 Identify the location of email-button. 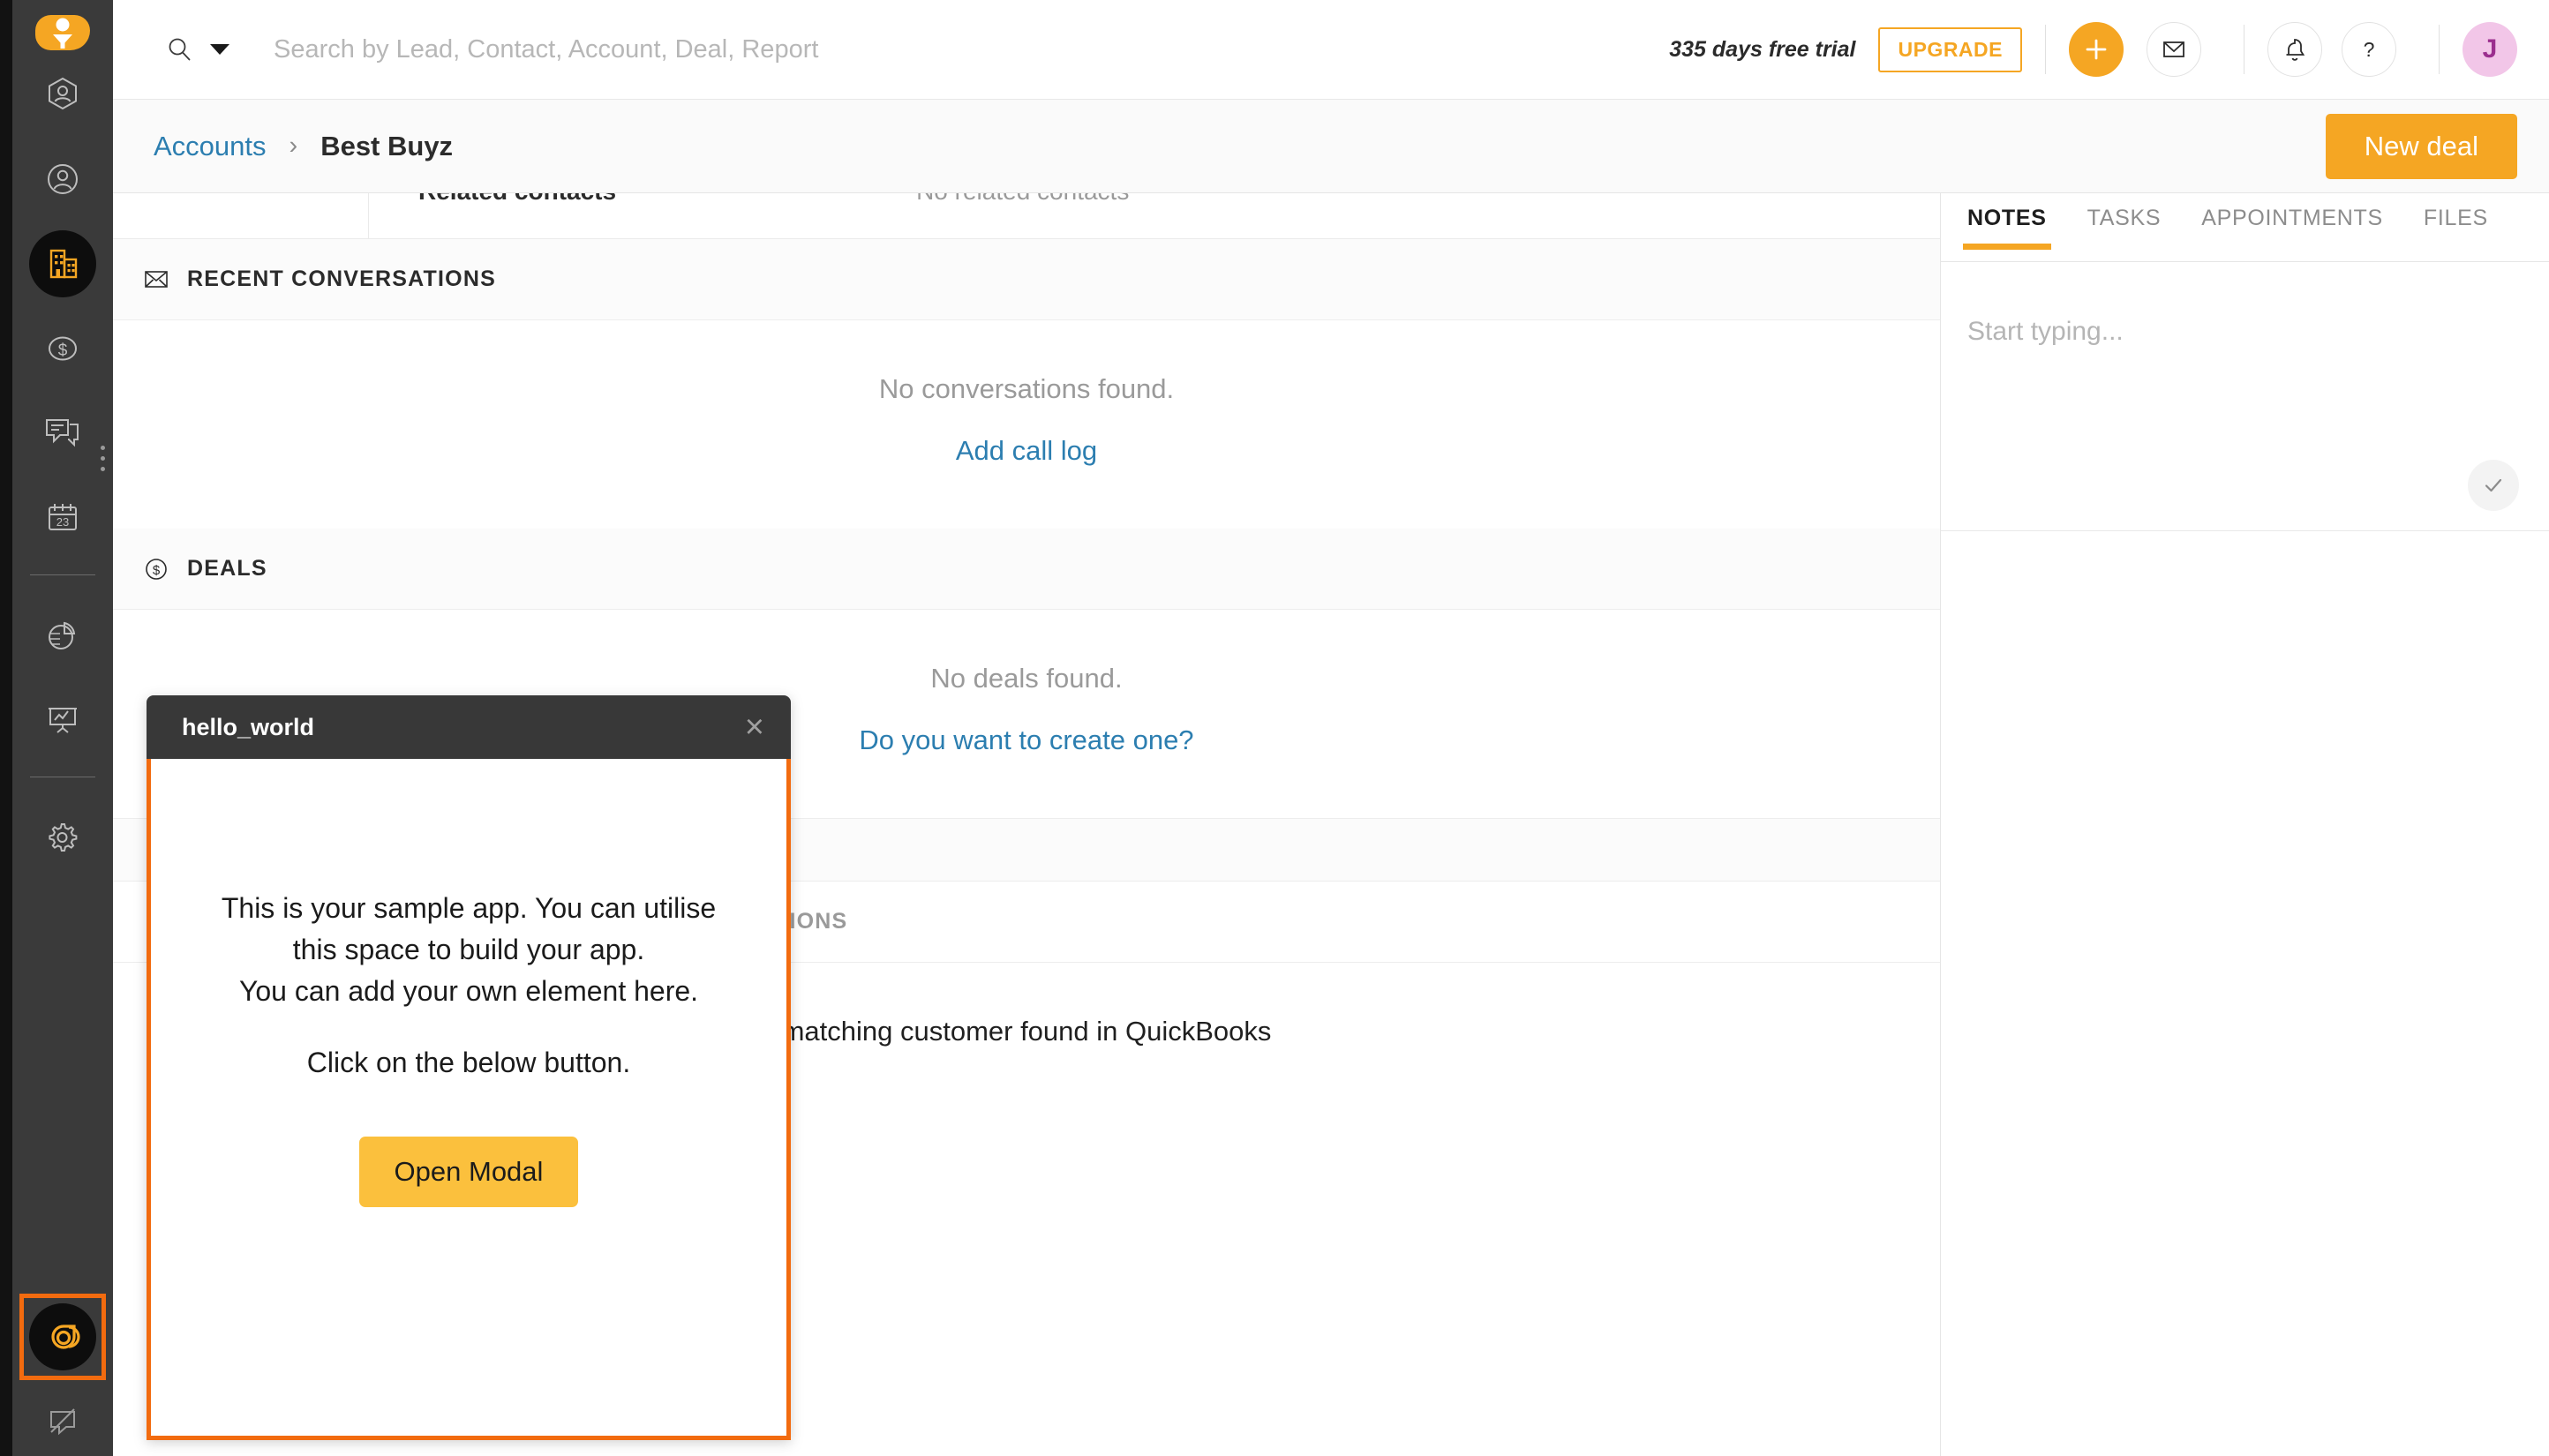
(2174, 49).